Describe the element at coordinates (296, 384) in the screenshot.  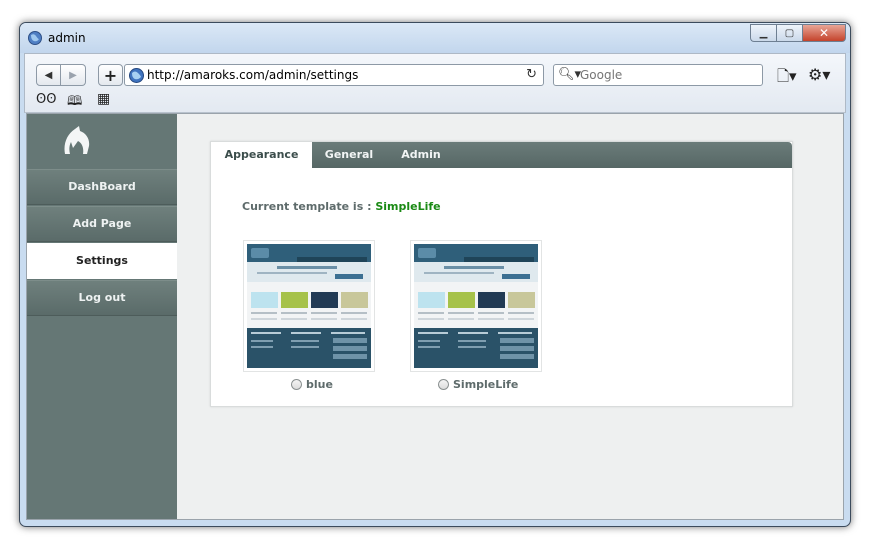
I see `radio-blue` at that location.